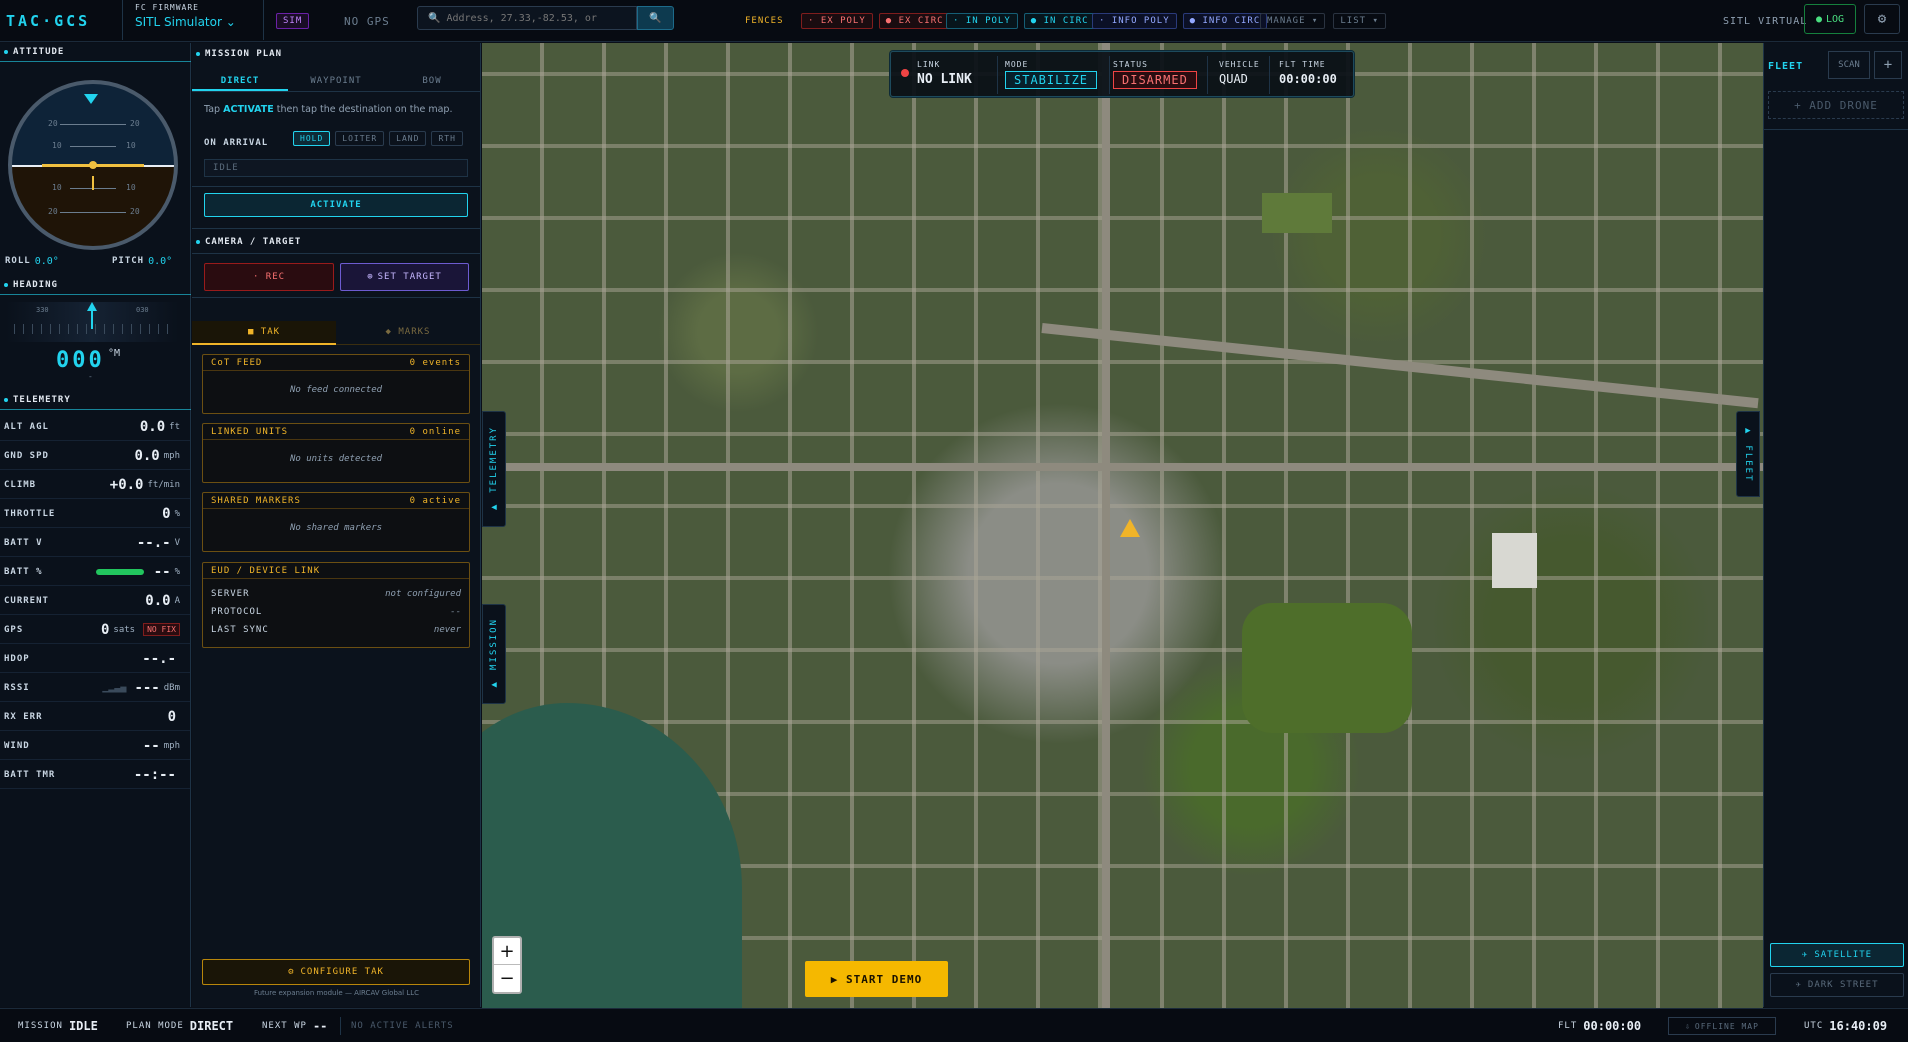 Image resolution: width=1908 pixels, height=1042 pixels. I want to click on tak-card-title: CoT FEED, so click(237, 362).